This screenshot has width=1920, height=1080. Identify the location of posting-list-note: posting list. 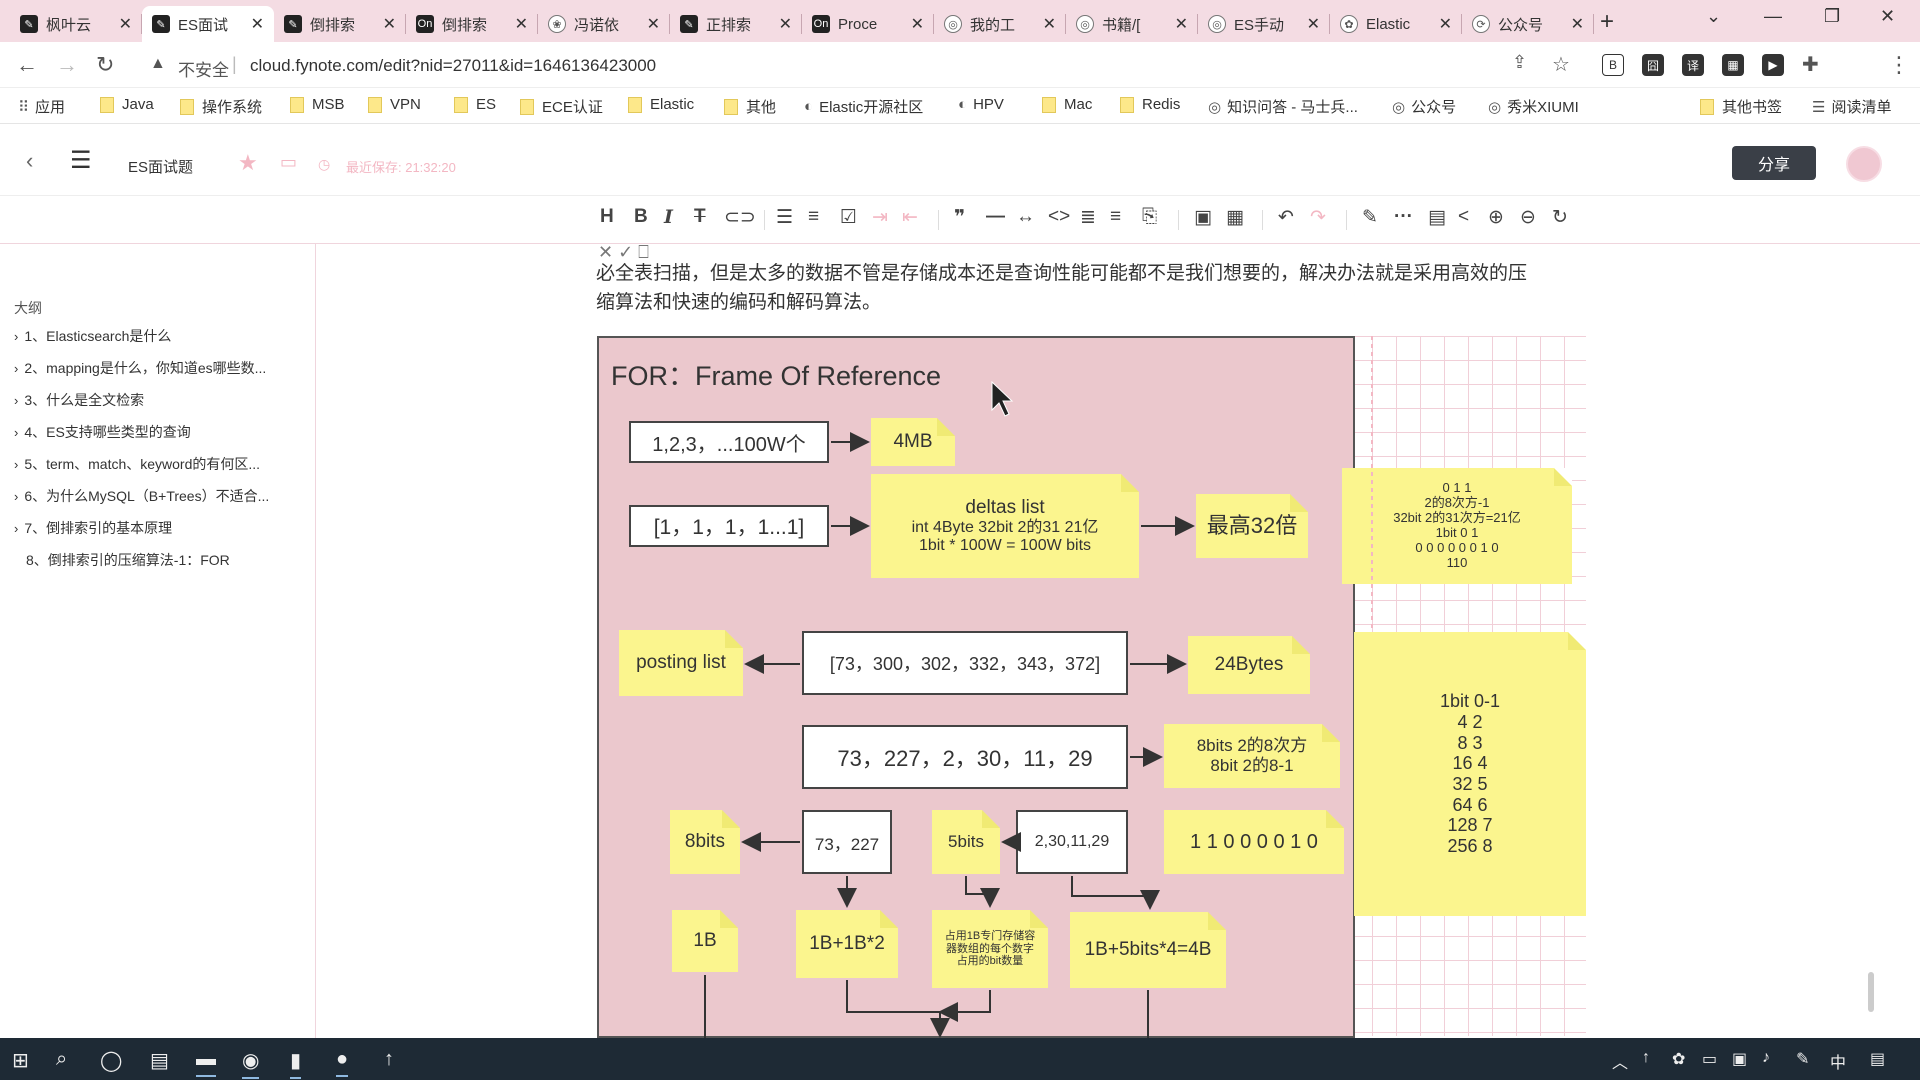
(681, 663).